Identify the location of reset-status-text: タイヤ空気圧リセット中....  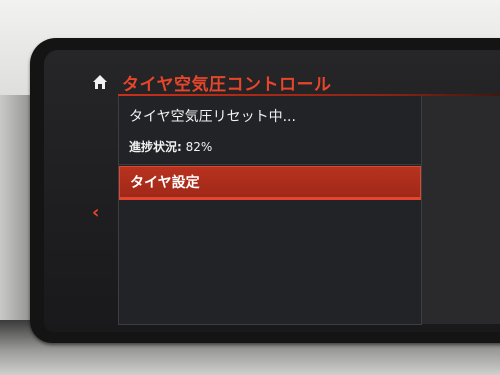
(212, 117).